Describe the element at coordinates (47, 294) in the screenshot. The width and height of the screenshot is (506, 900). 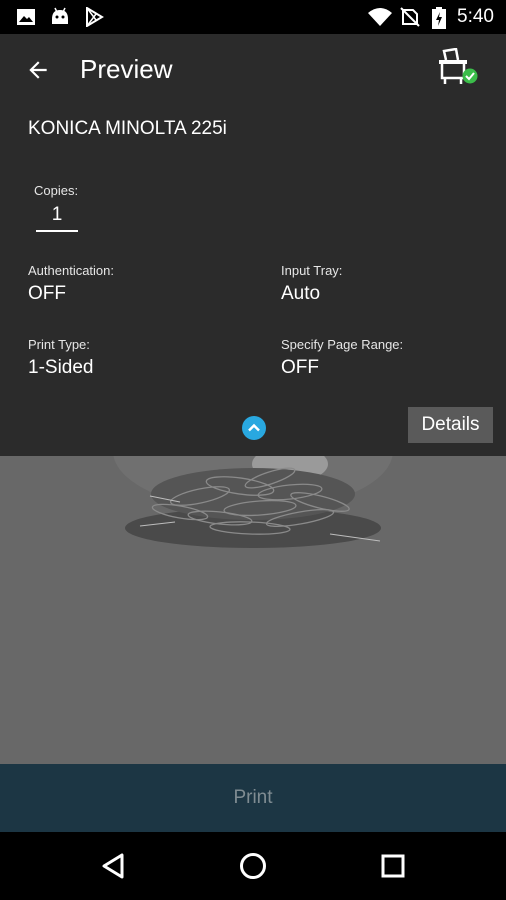
I see `authentication-value: OFF` at that location.